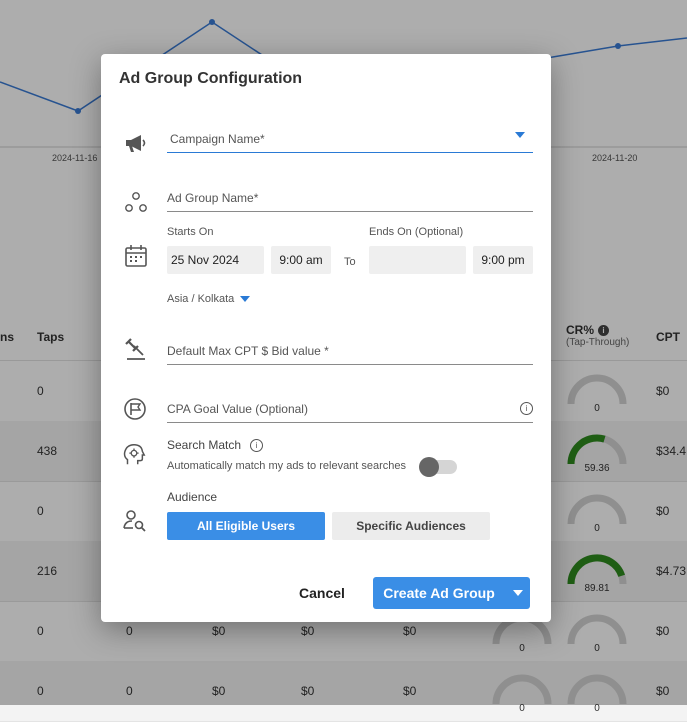 The image size is (687, 722). I want to click on calendar-icon, so click(136, 256).